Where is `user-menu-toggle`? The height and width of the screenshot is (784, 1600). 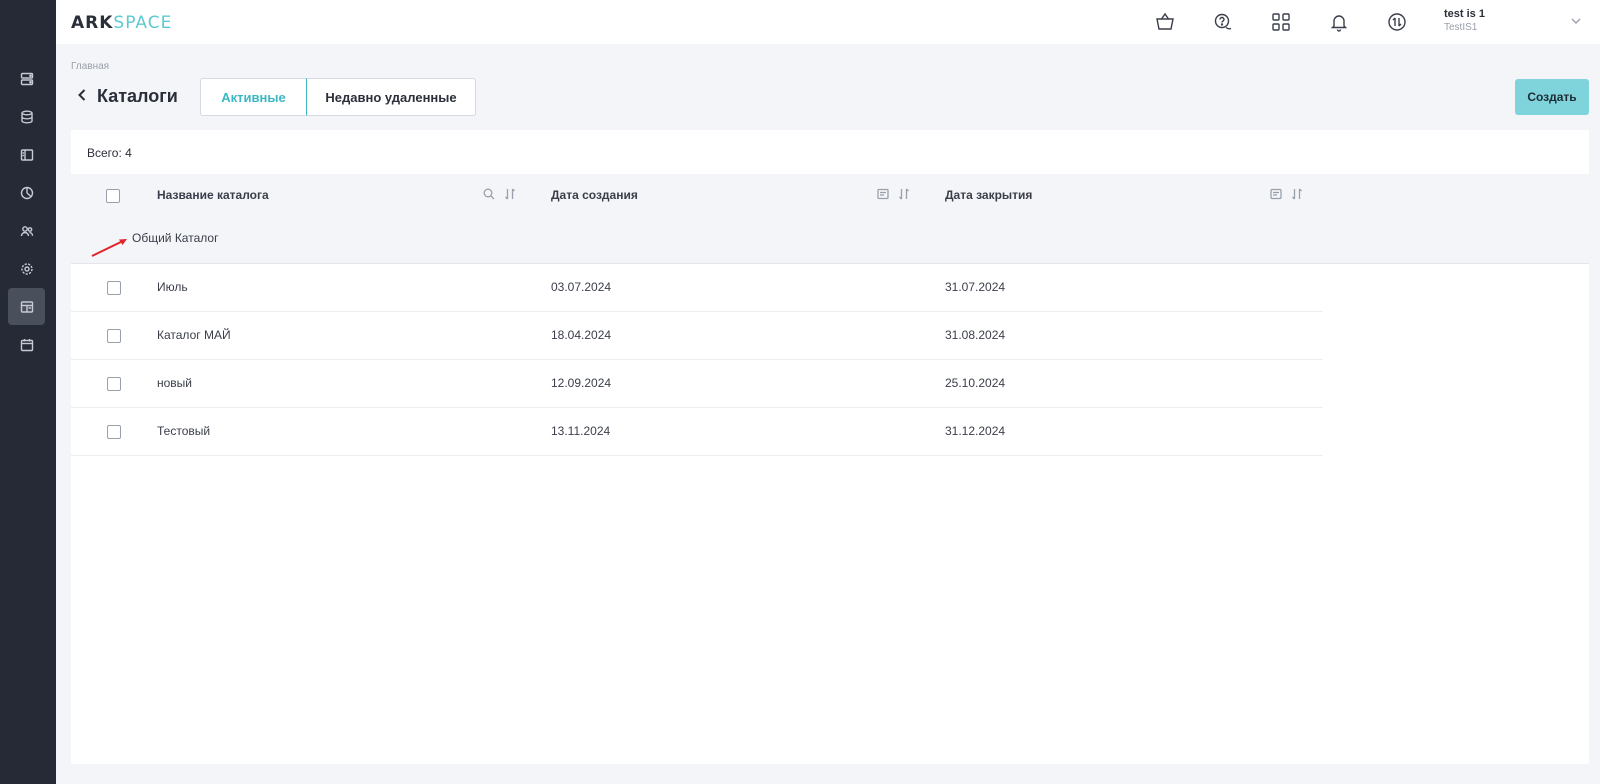
user-menu-toggle is located at coordinates (1576, 23).